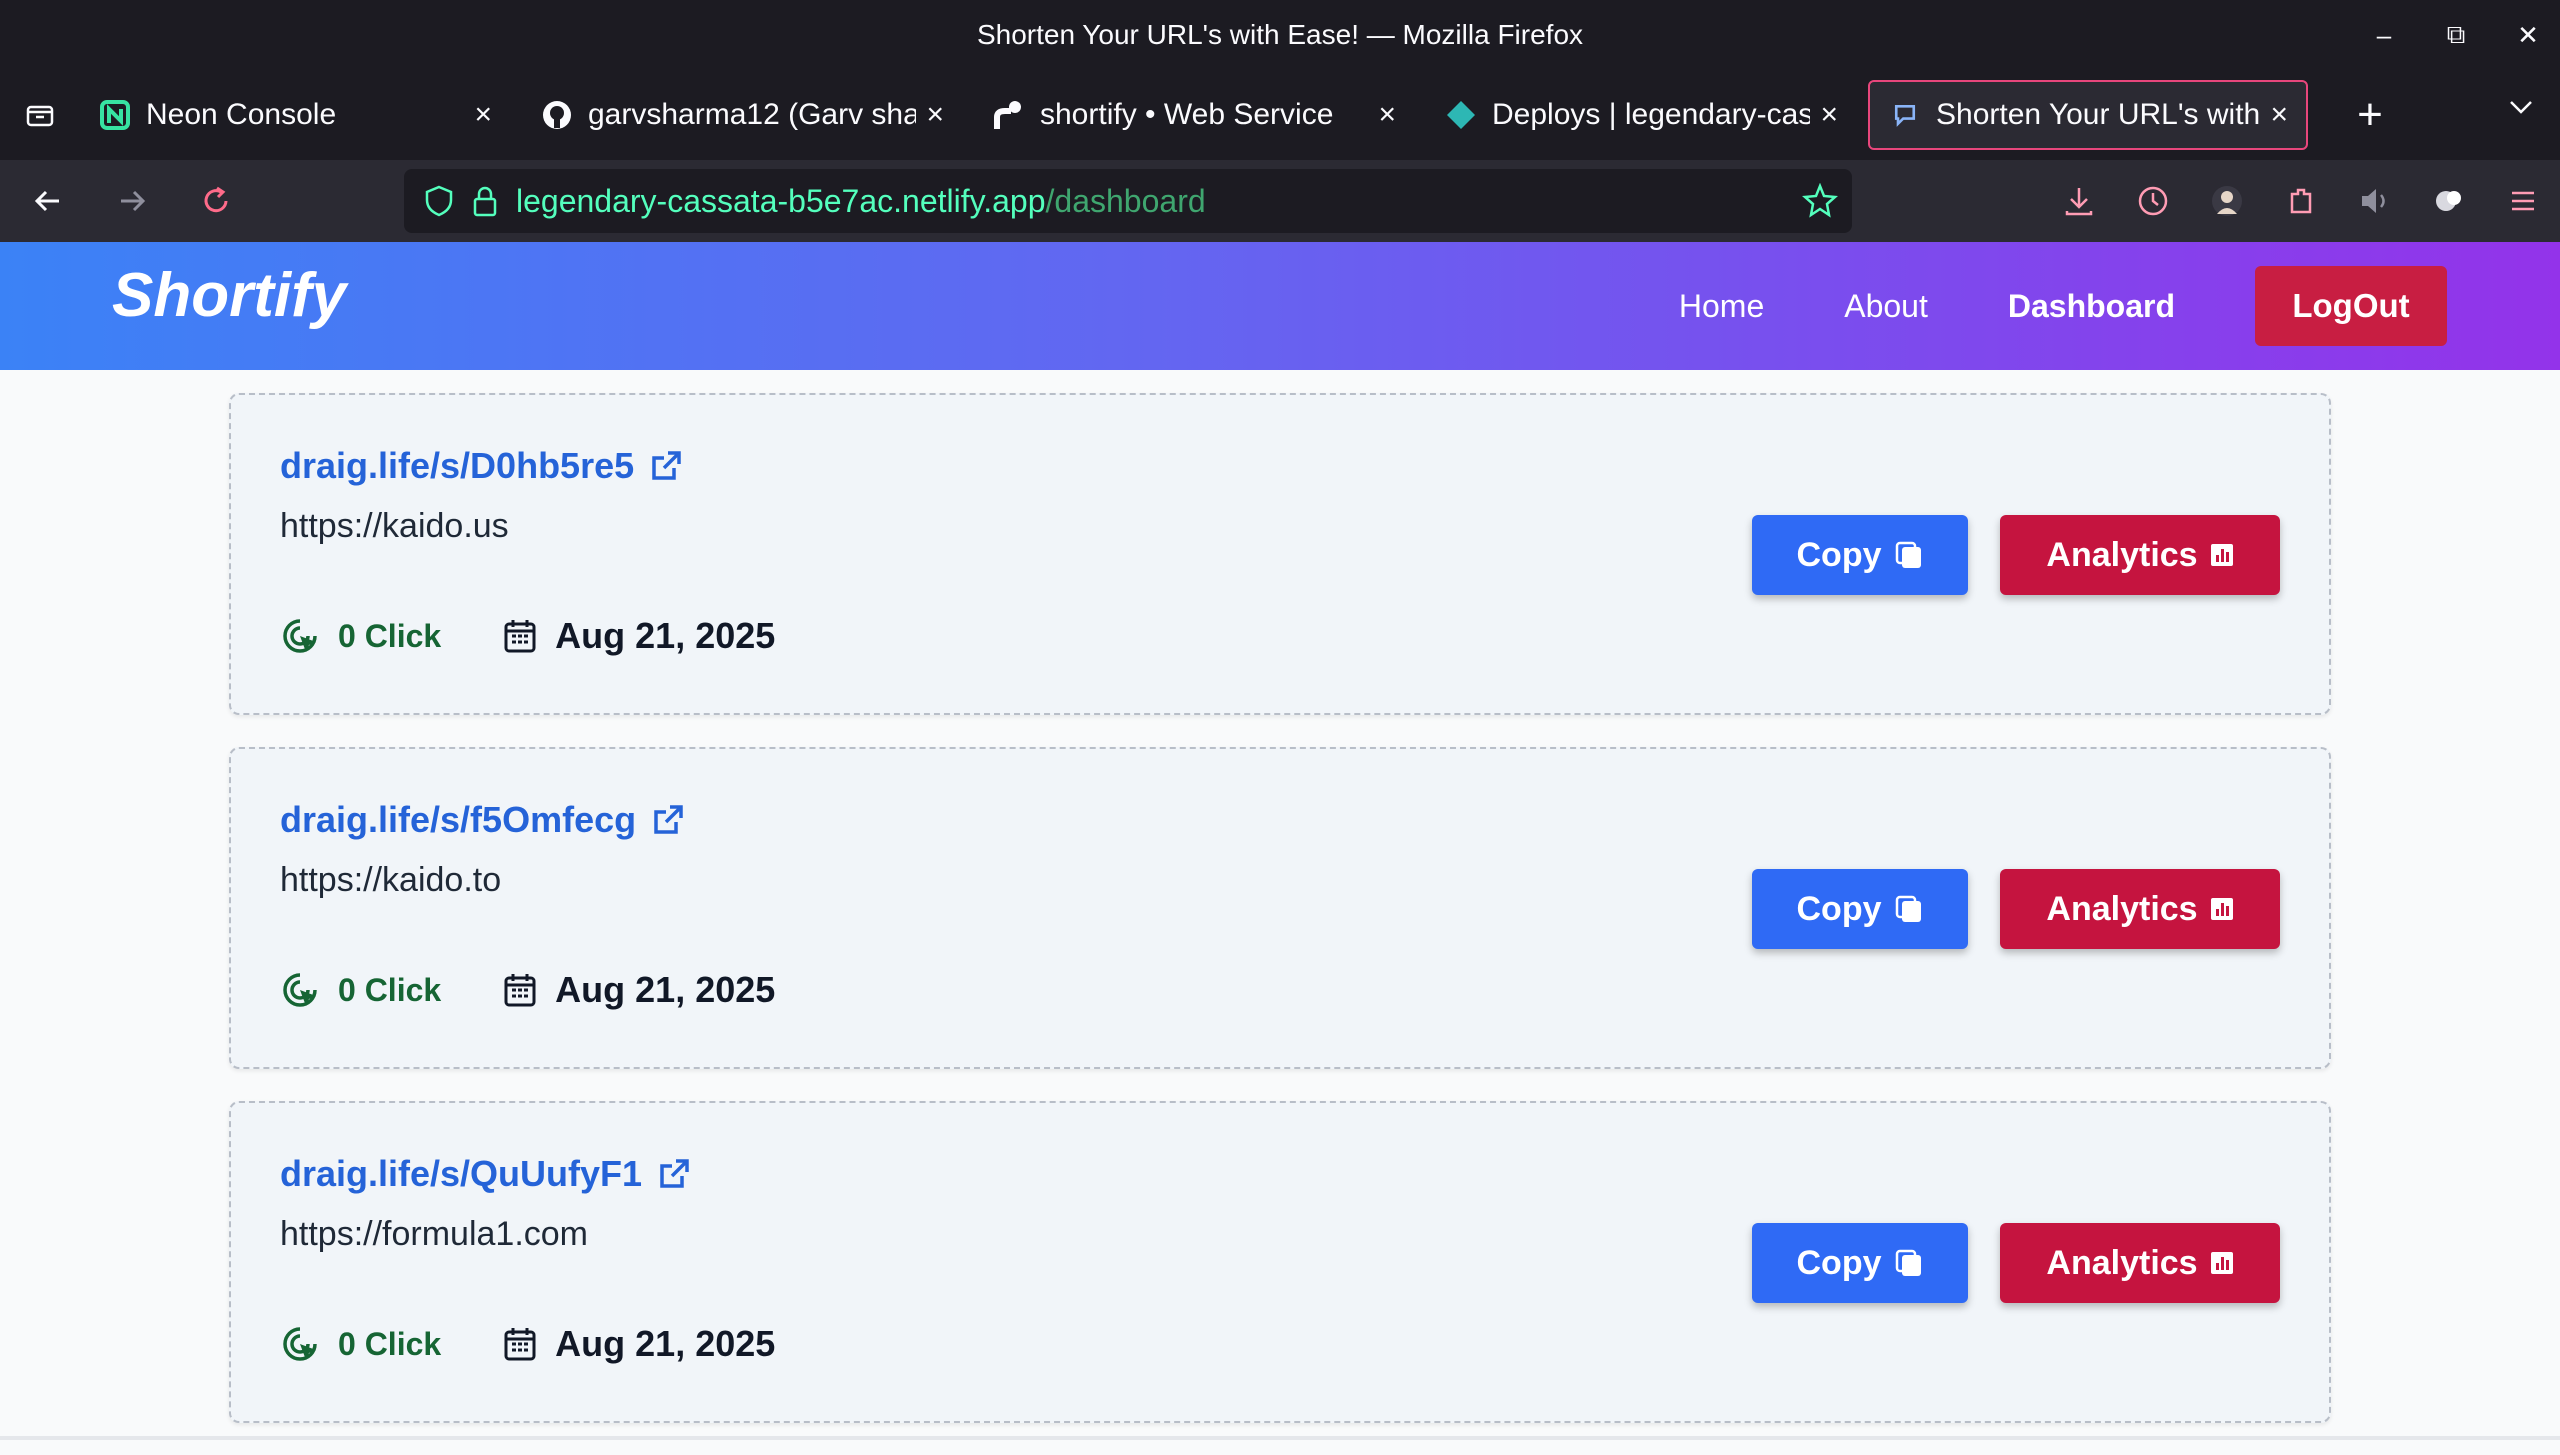 This screenshot has width=2560, height=1455. Describe the element at coordinates (1280, 1438) in the screenshot. I see `viewport-bottom-edge` at that location.